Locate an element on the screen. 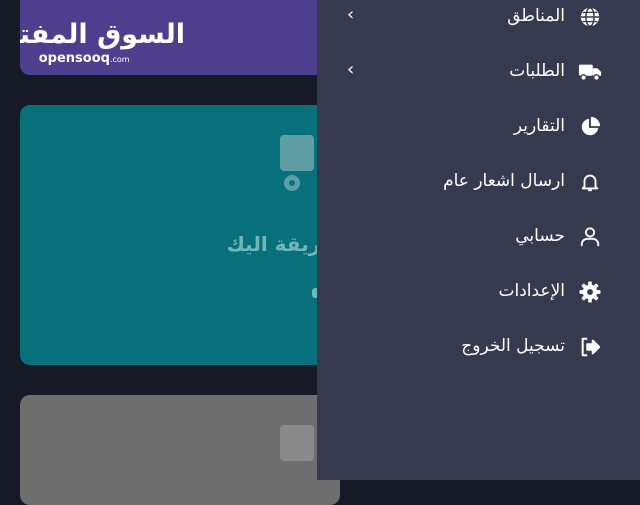 The height and width of the screenshot is (505, 640). delivery-card-text: طريقة اليك is located at coordinates (283, 244).